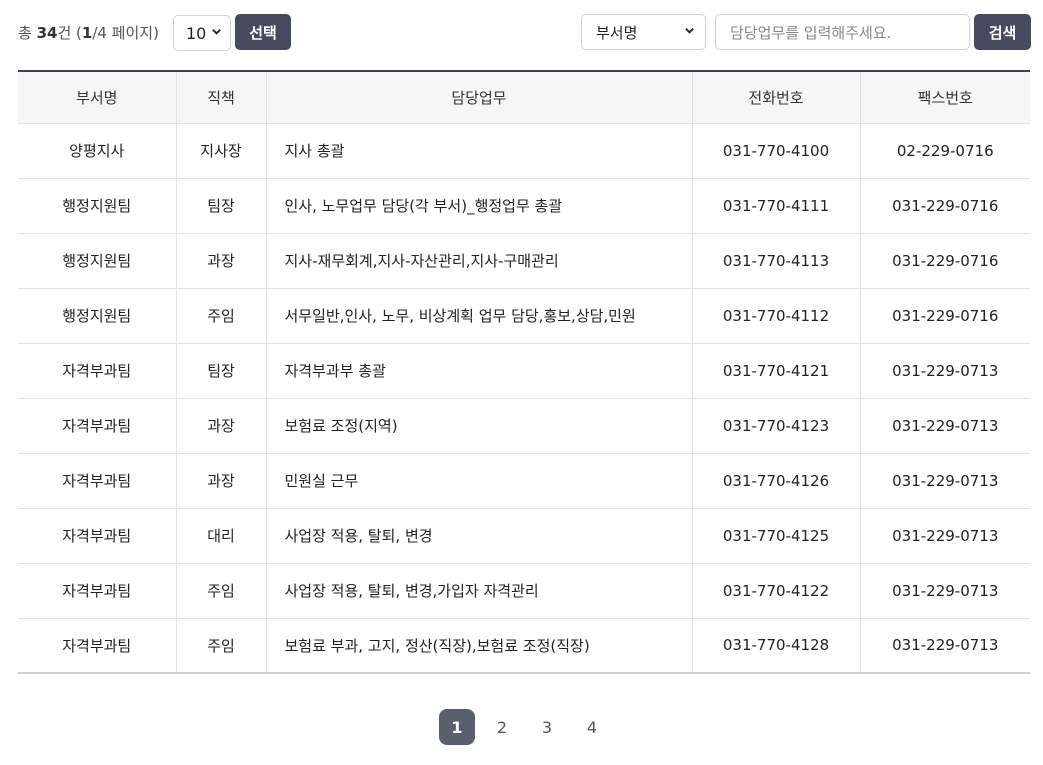 This screenshot has height=765, width=1043. Describe the element at coordinates (457, 727) in the screenshot. I see `page-link-1: 1` at that location.